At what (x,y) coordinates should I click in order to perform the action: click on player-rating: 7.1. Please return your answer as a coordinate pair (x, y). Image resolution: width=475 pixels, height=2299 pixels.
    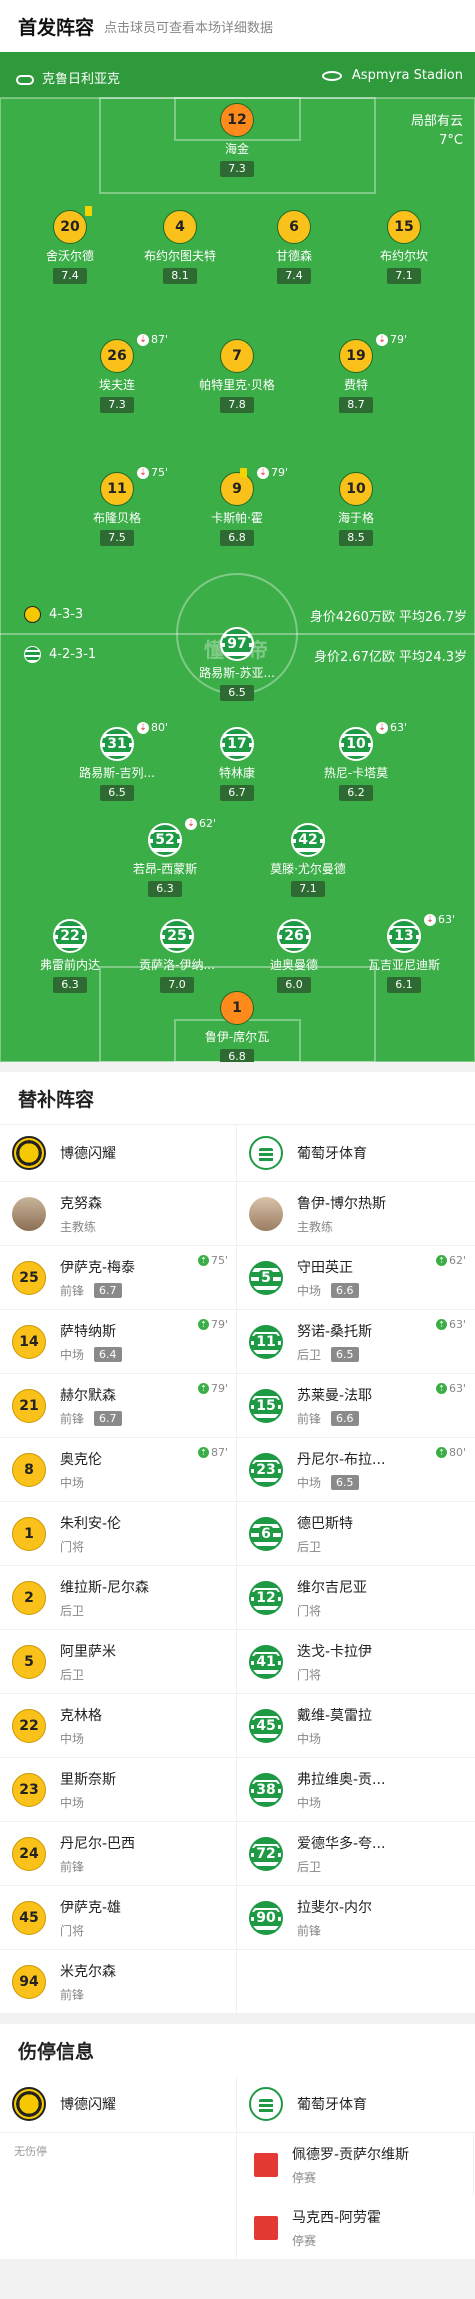
    Looking at the image, I should click on (404, 276).